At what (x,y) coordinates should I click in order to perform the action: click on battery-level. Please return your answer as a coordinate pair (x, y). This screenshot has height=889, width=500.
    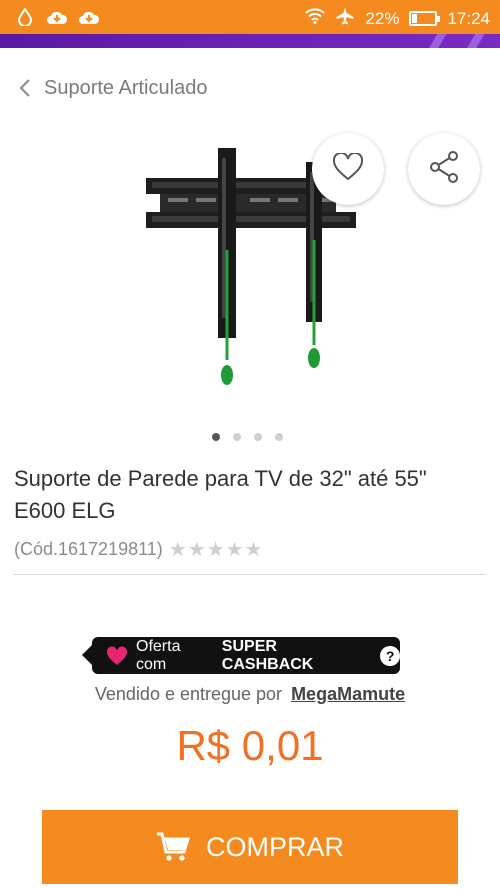
    Looking at the image, I should click on (415, 18).